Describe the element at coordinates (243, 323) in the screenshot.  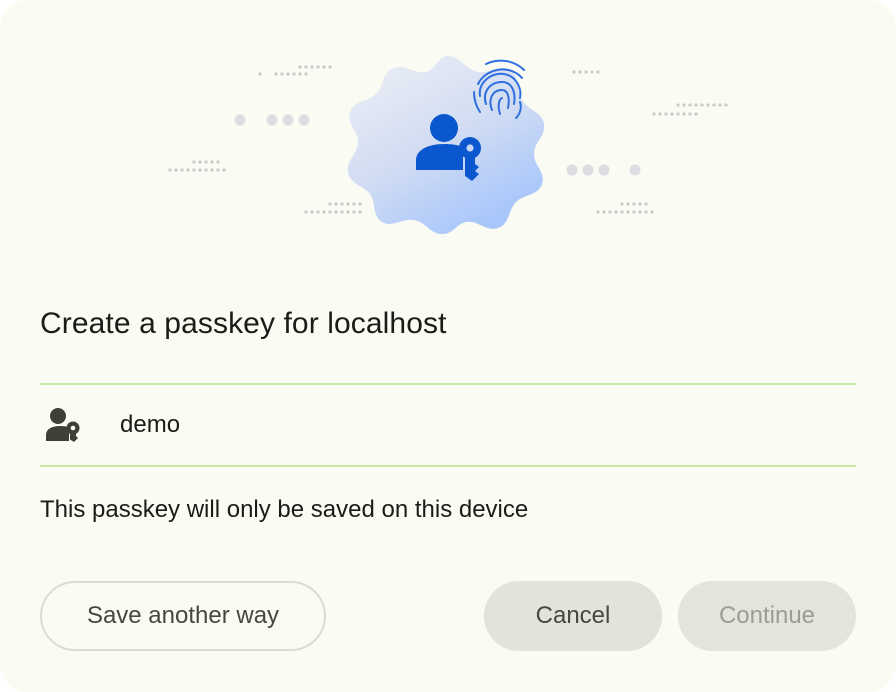
I see `dialog-title: Create a passkey for localhost` at that location.